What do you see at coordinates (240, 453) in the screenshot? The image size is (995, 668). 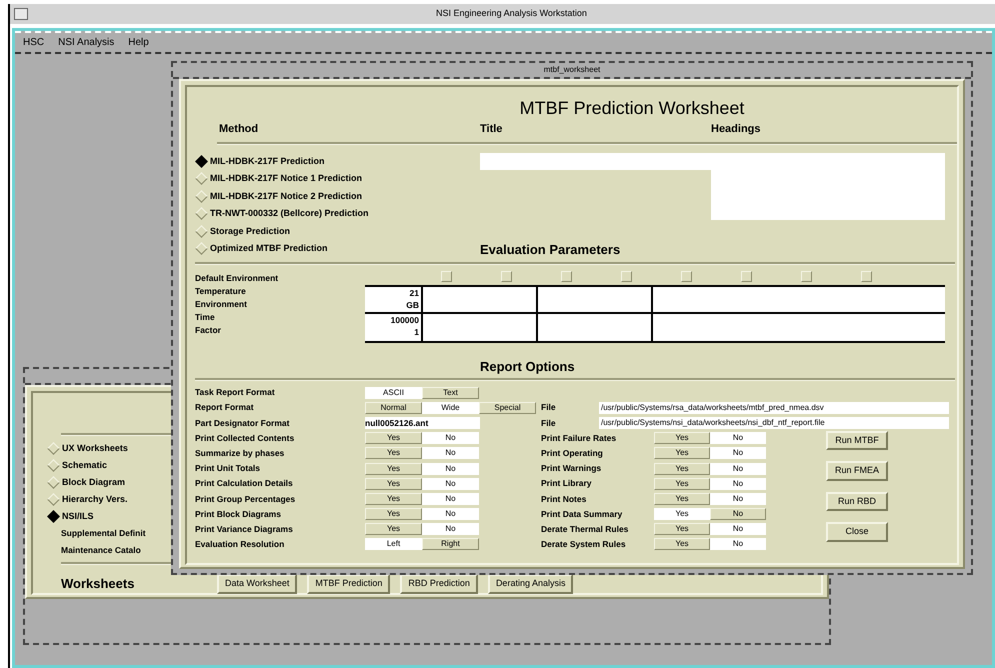 I see `option-label: Summarize by phases` at bounding box center [240, 453].